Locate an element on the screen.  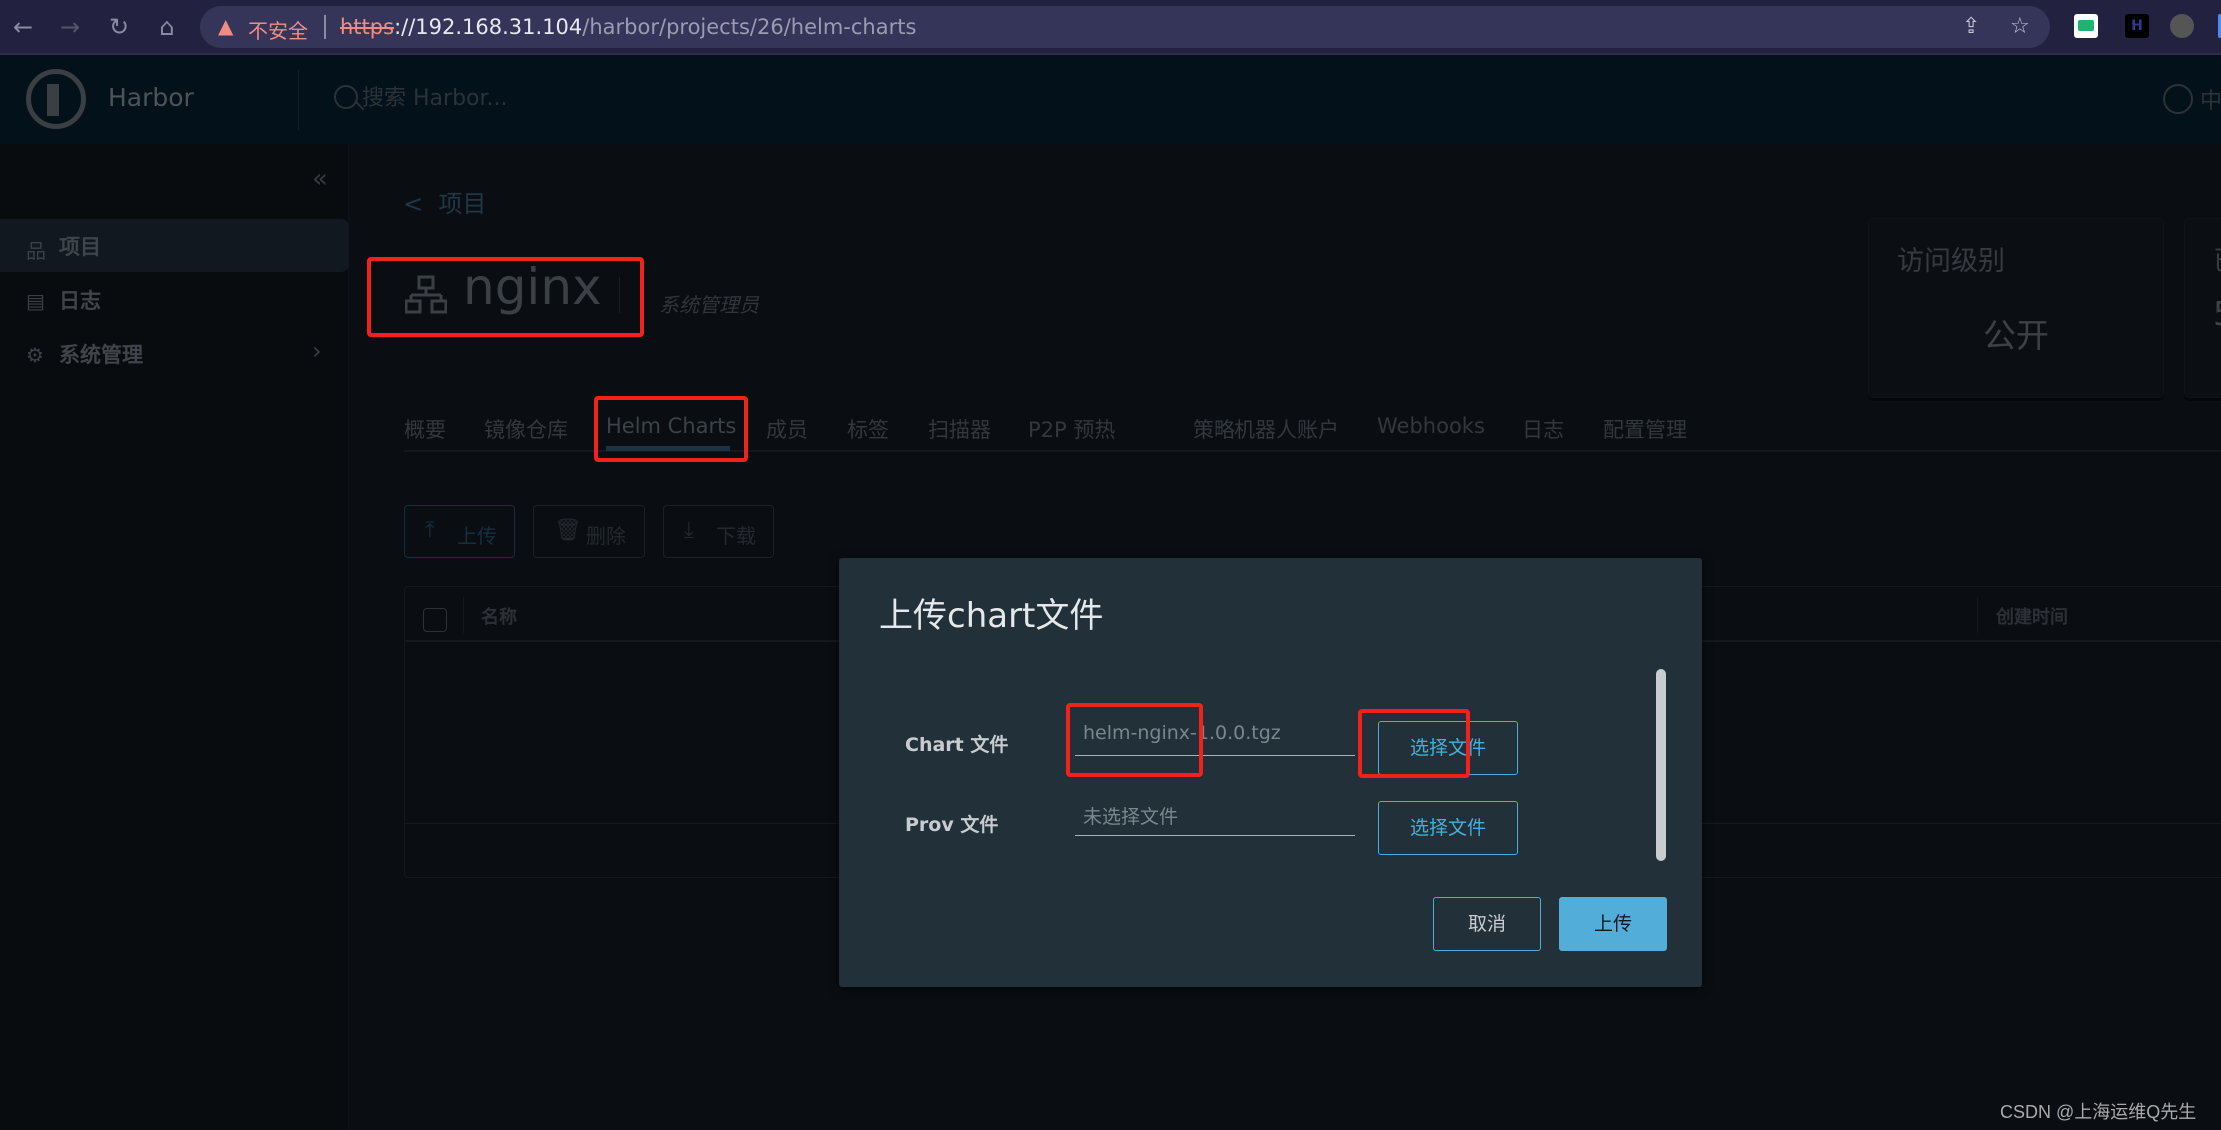
search-input is located at coordinates (662, 98).